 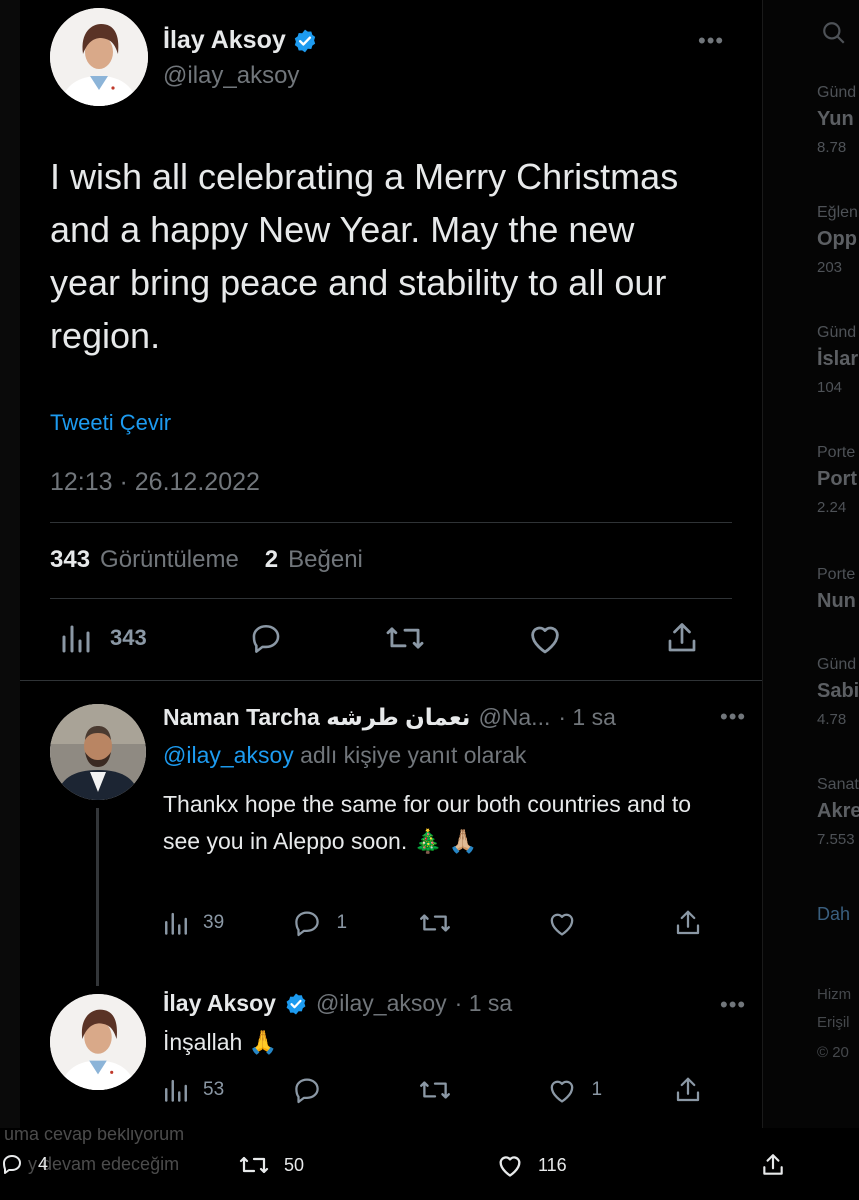 I want to click on reply-button: 4, so click(x=24, y=1164).